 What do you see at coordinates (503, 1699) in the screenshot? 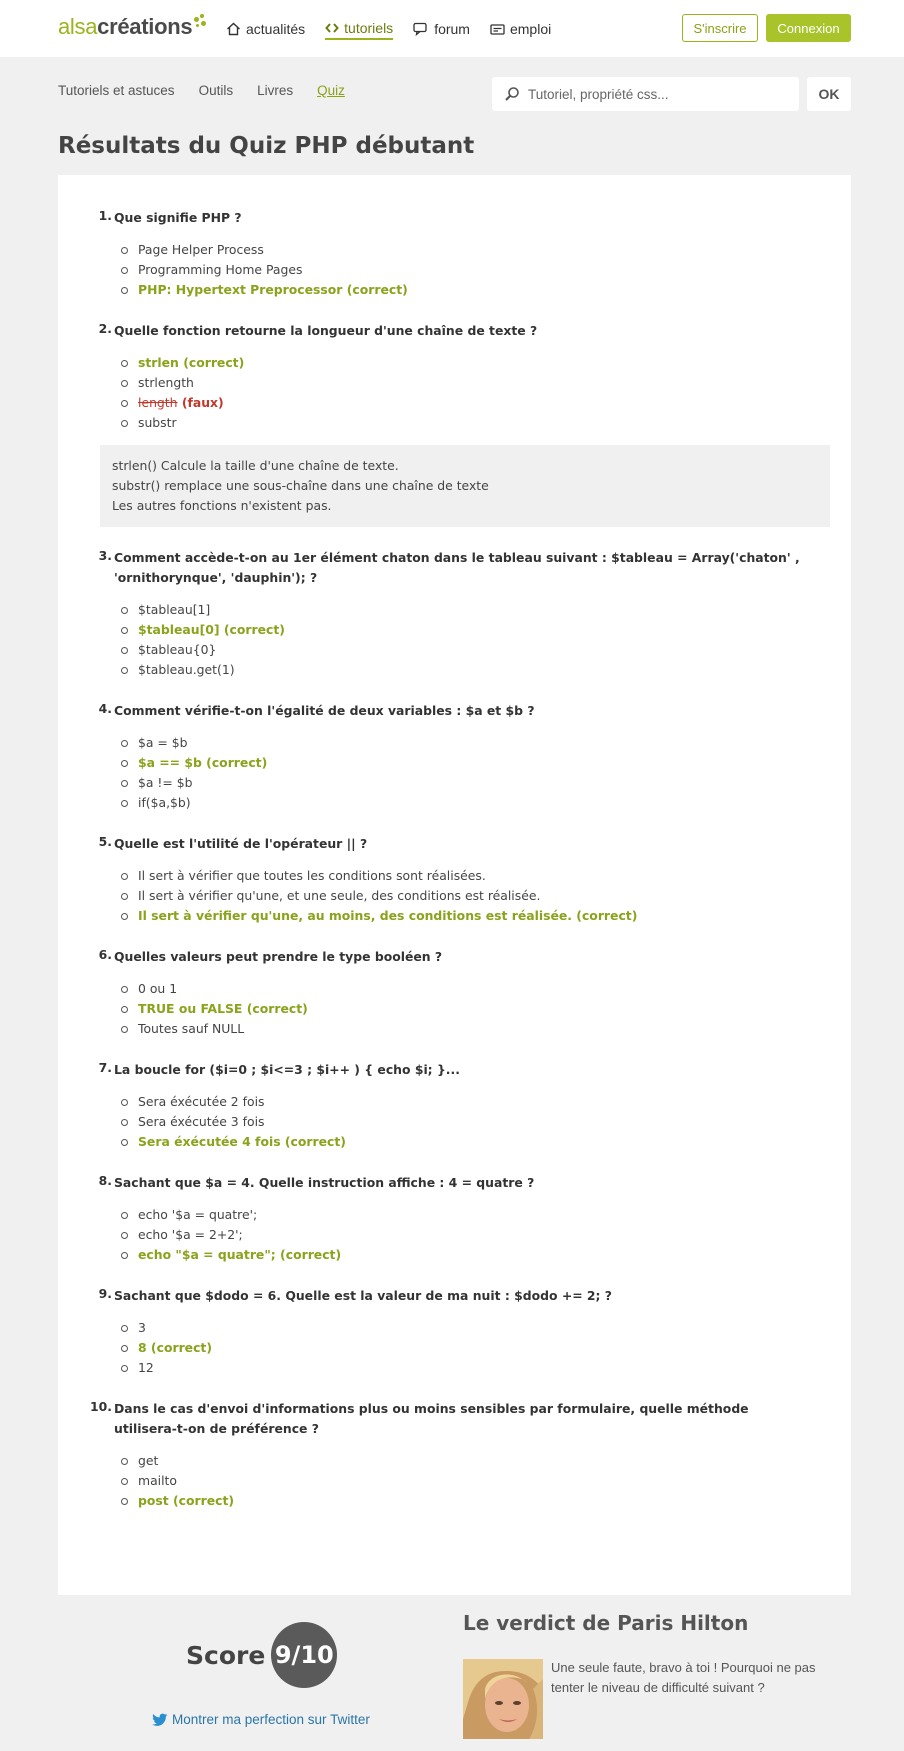
I see `verdict-portrait-image` at bounding box center [503, 1699].